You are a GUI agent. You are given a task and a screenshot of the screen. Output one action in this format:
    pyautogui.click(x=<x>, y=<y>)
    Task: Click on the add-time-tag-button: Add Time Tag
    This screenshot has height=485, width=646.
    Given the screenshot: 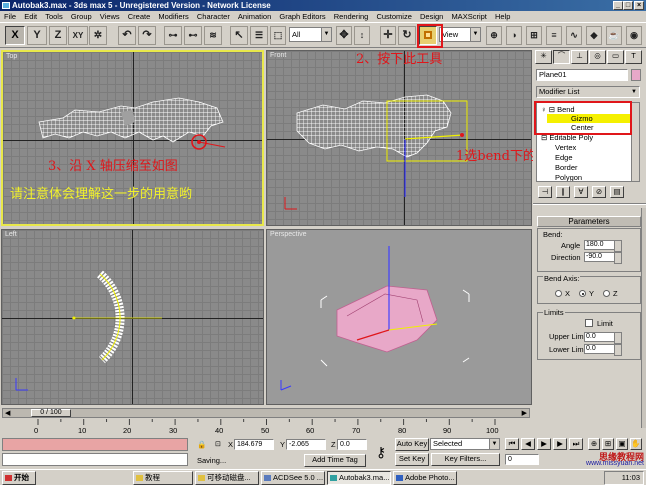 What is the action you would take?
    pyautogui.click(x=335, y=460)
    